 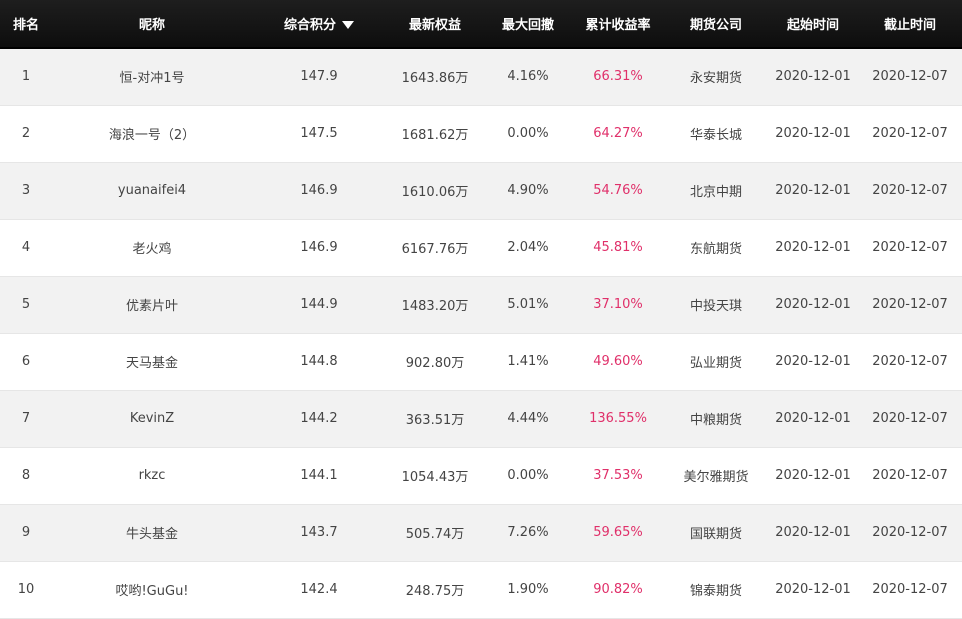 I want to click on return-cell: 66.31%, so click(x=618, y=77).